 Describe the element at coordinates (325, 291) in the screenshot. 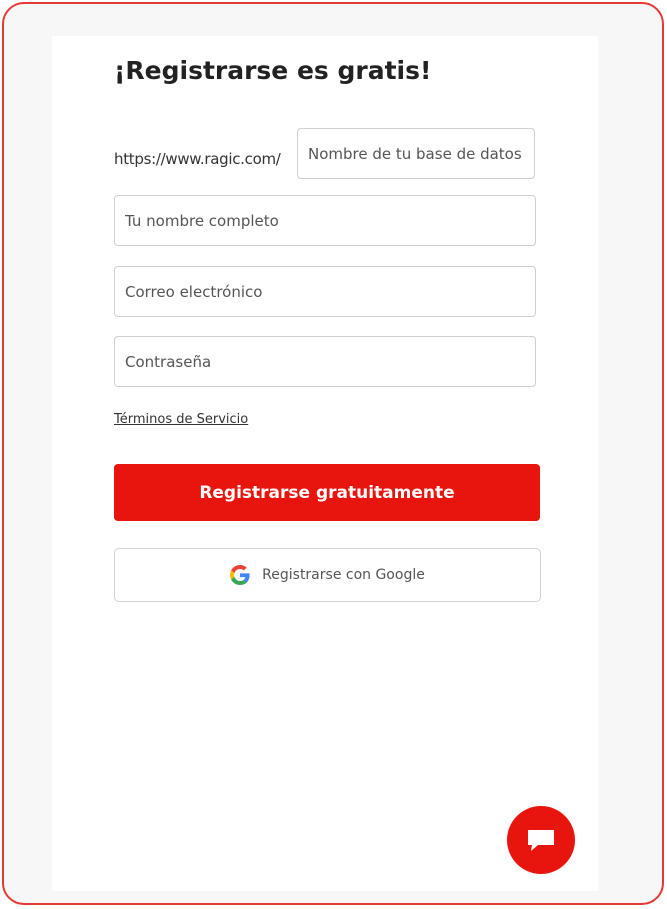

I see `email-field` at that location.